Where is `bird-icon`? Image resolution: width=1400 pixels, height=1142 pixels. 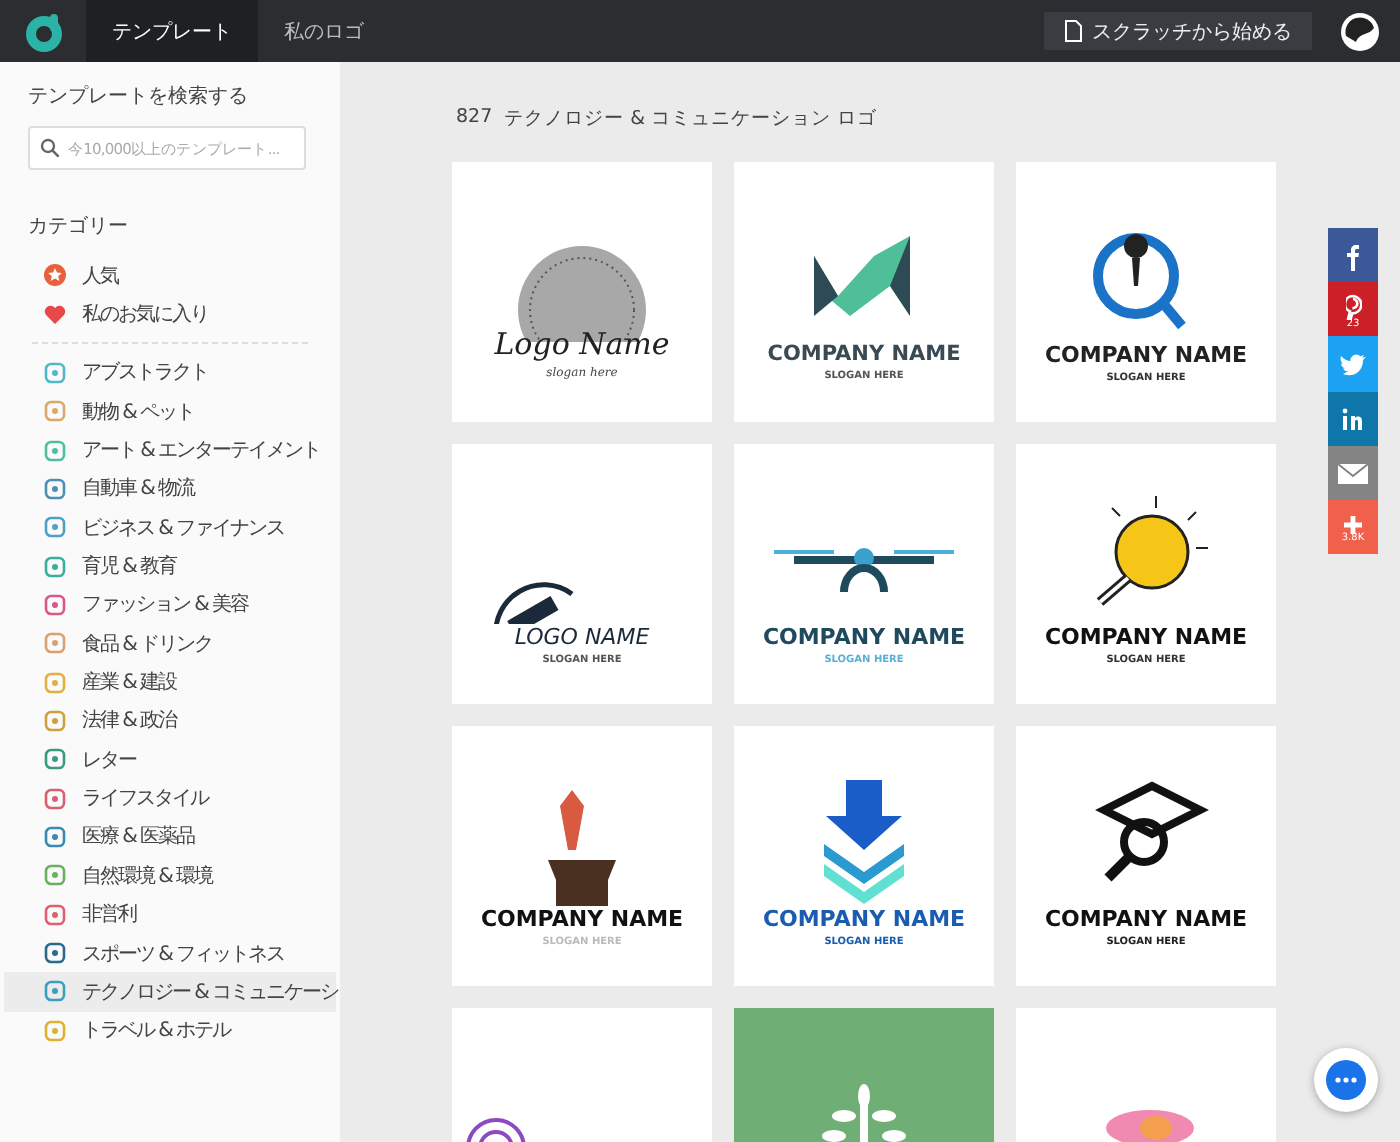
bird-icon is located at coordinates (1353, 365).